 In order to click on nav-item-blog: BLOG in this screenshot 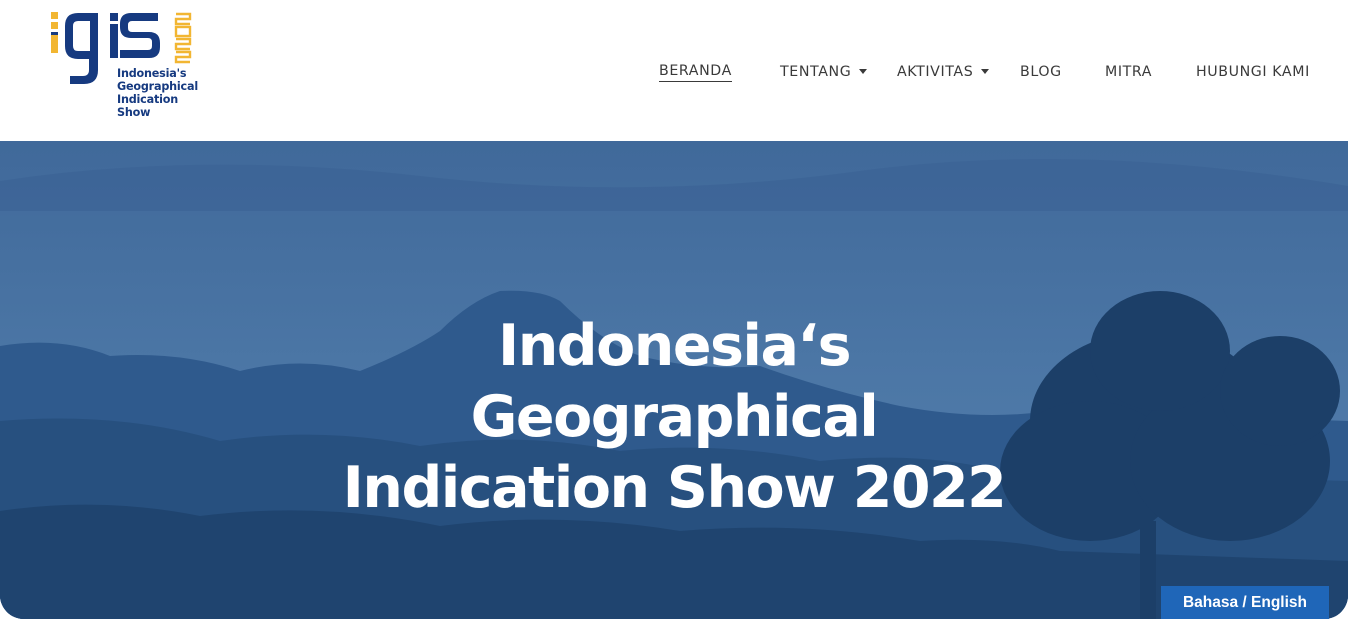, I will do `click(1041, 71)`.